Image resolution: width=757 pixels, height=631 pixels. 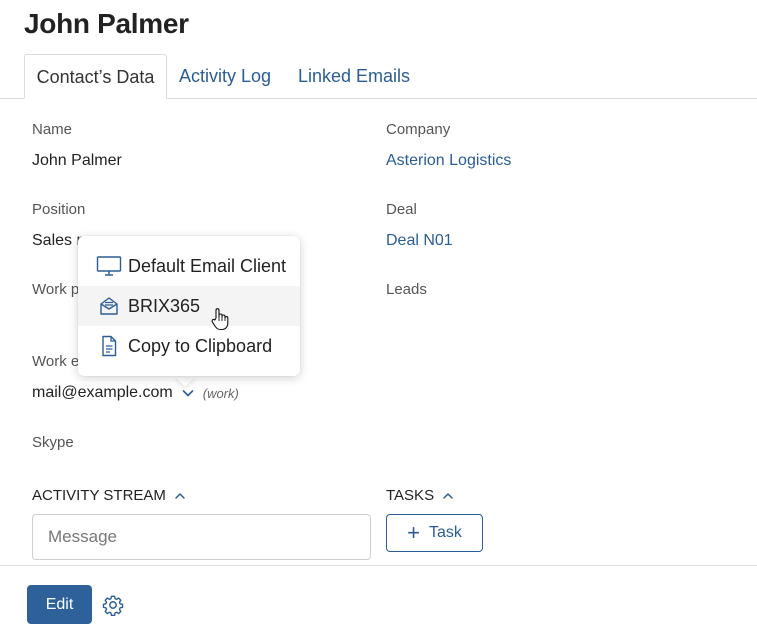 I want to click on add-task-label: Task, so click(x=445, y=532).